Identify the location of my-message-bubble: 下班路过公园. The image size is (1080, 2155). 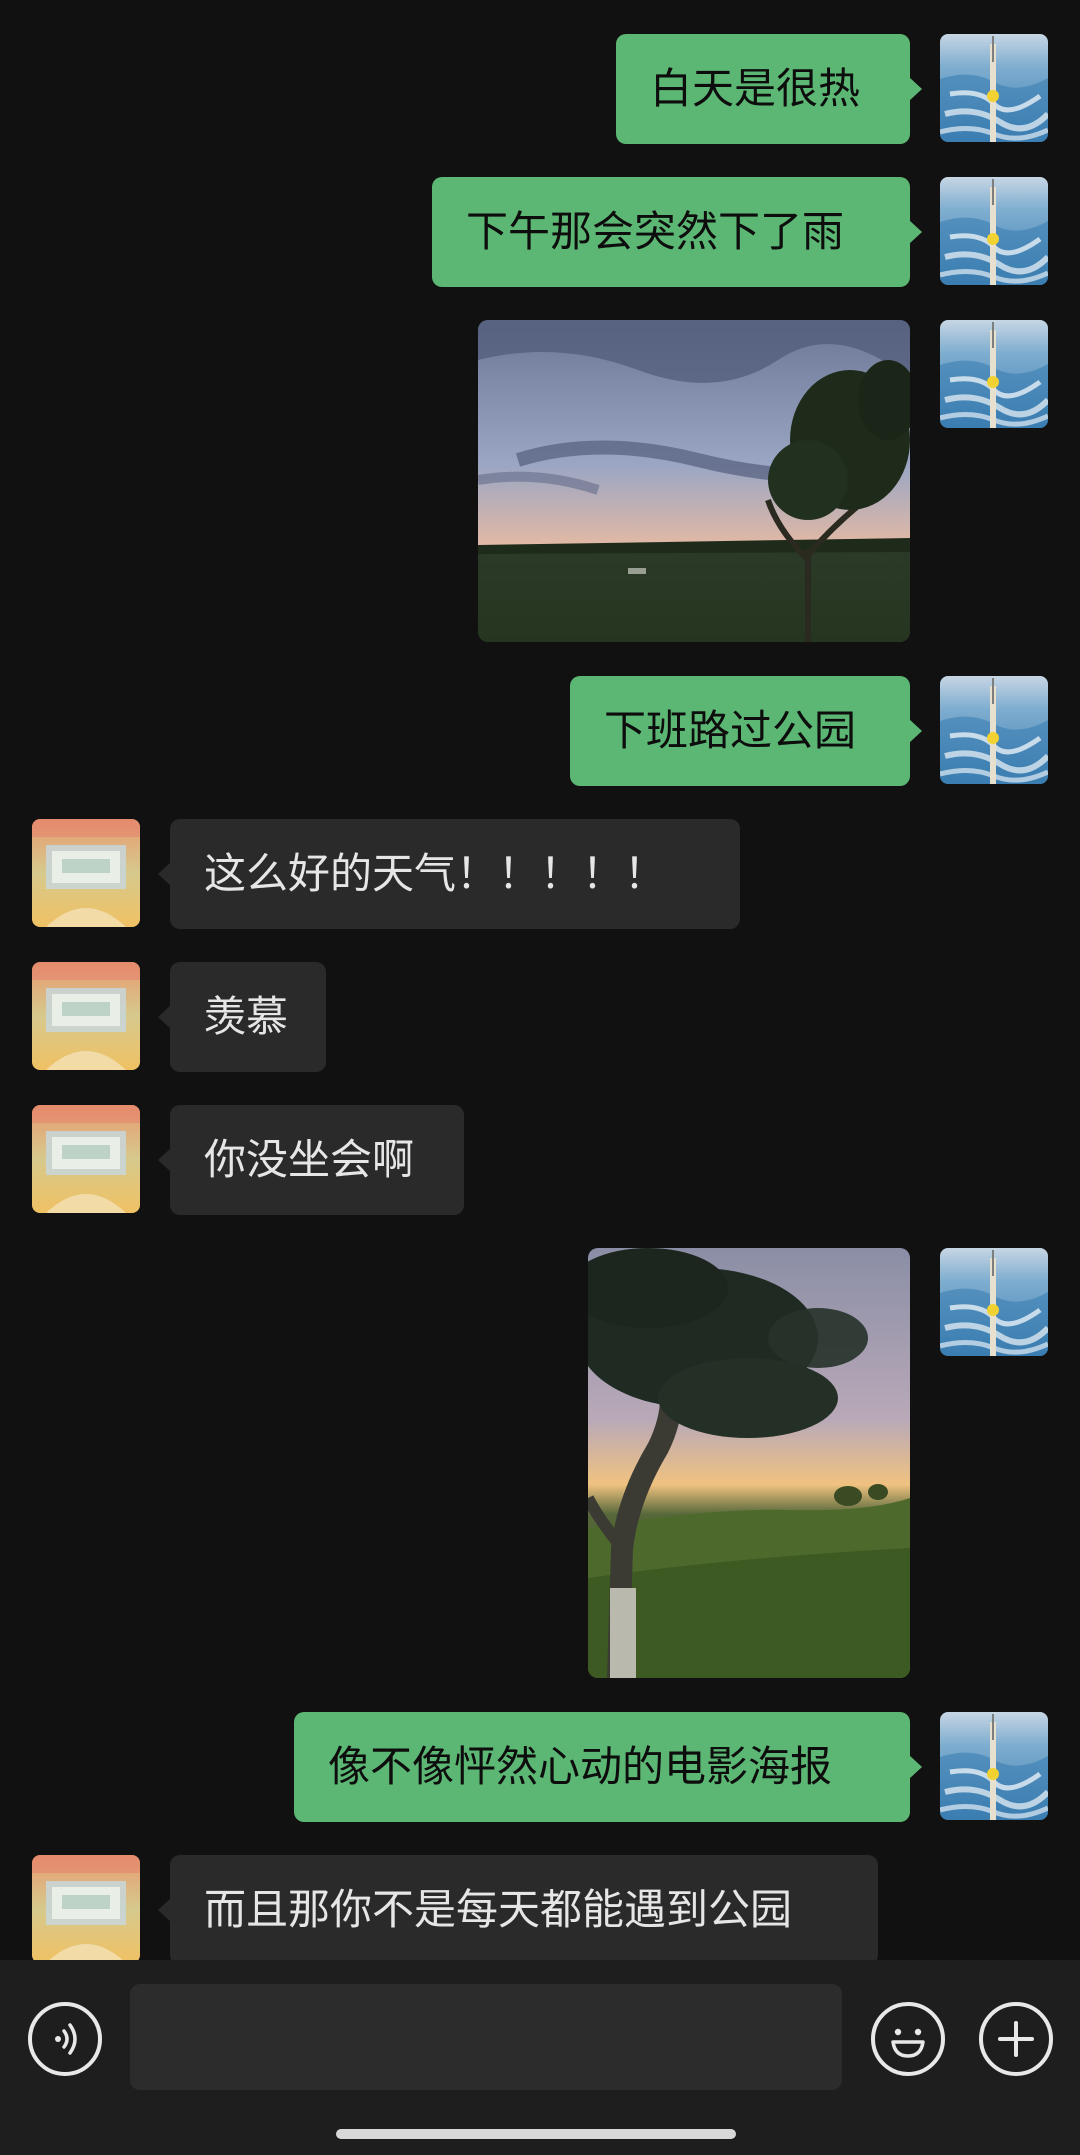
(746, 731).